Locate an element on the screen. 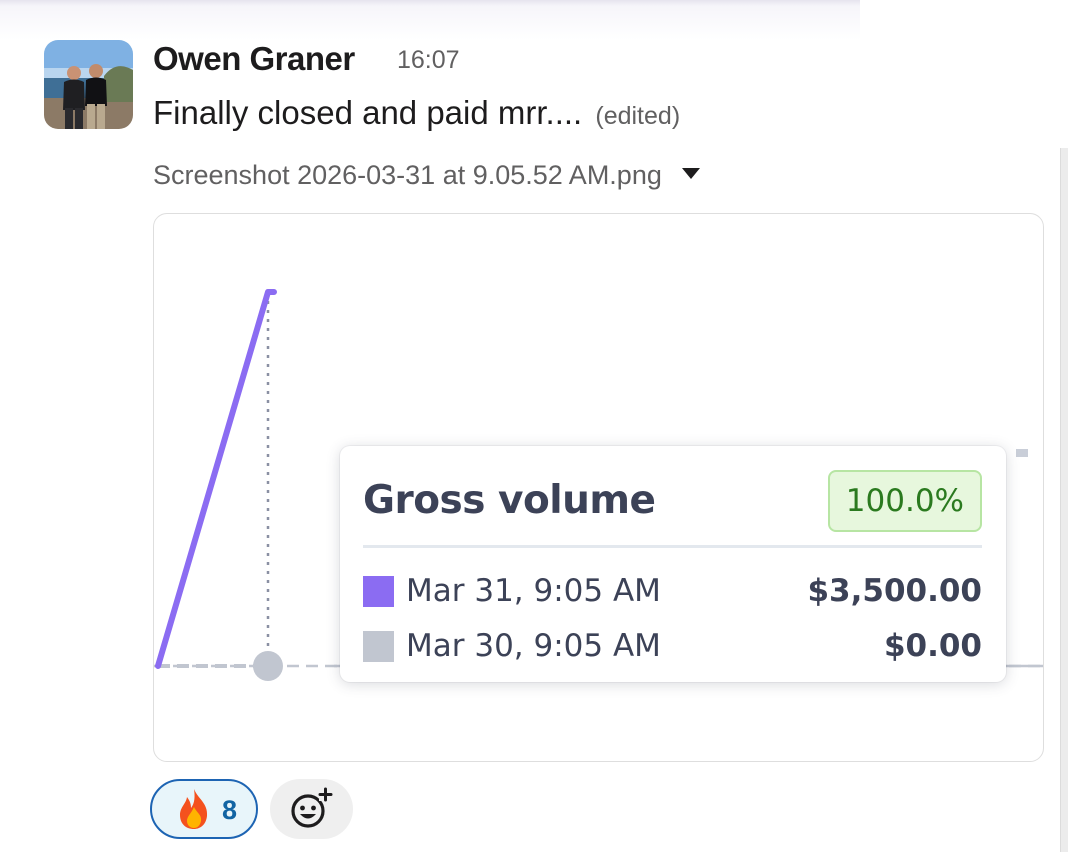 The width and height of the screenshot is (1068, 852). caret-down-icon is located at coordinates (690, 174).